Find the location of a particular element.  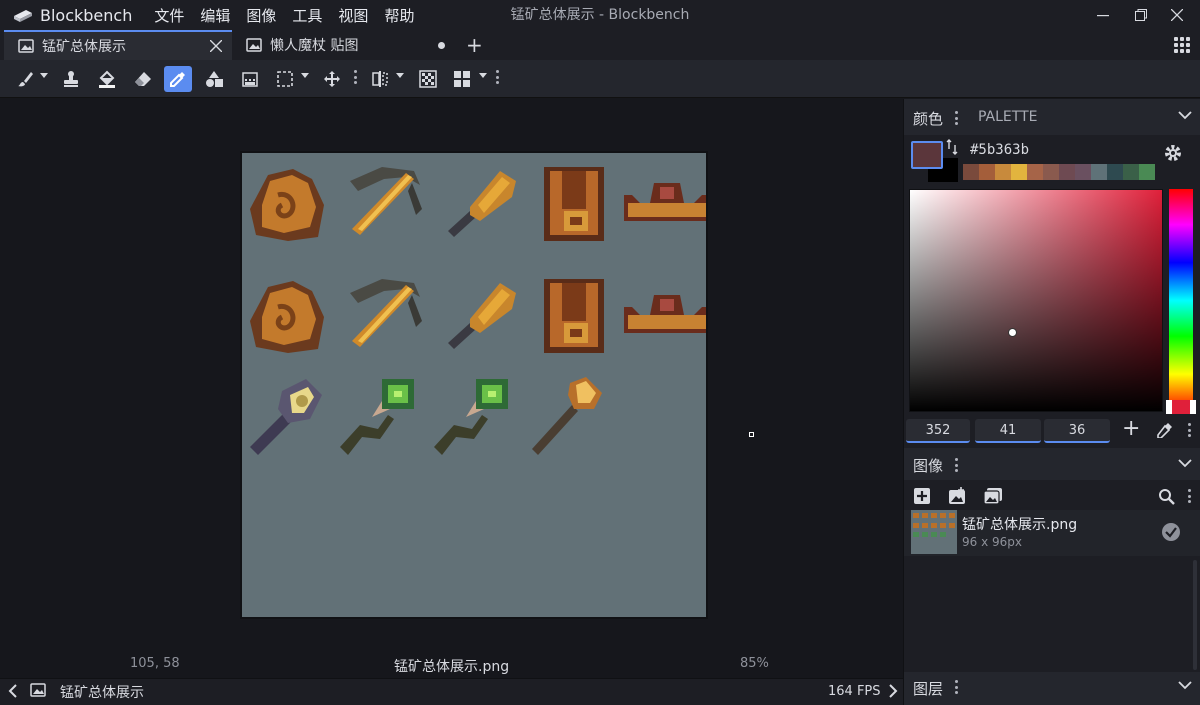

add-image-icon is located at coordinates (922, 496).